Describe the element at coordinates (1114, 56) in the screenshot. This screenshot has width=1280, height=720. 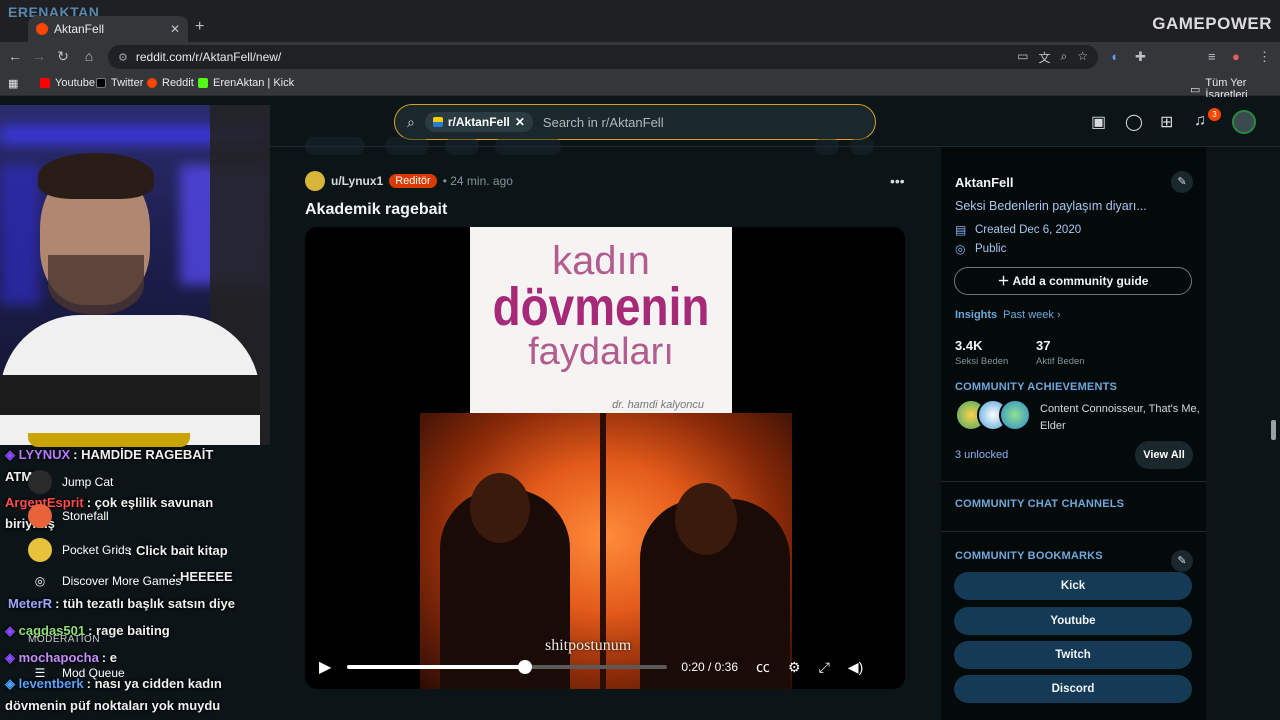
I see `extension-icon: ◖` at that location.